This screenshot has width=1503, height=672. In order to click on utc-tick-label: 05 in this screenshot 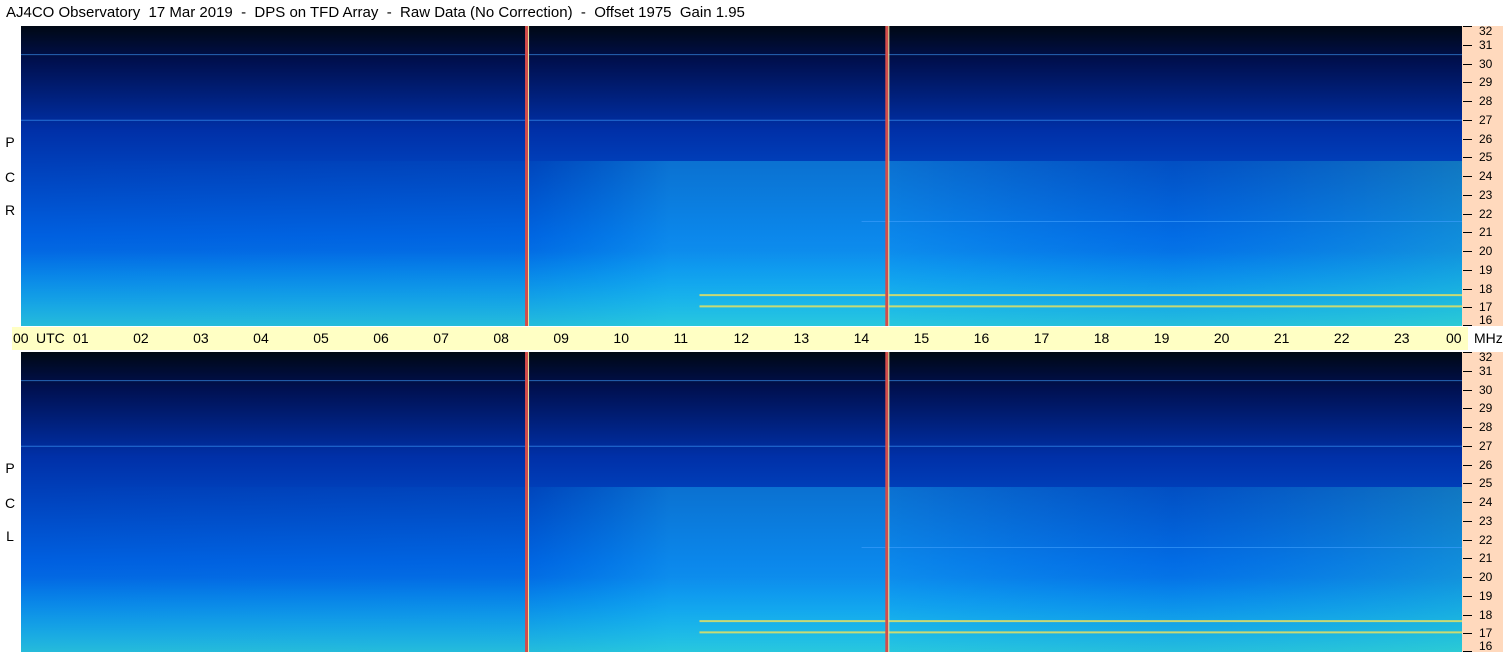, I will do `click(321, 338)`.